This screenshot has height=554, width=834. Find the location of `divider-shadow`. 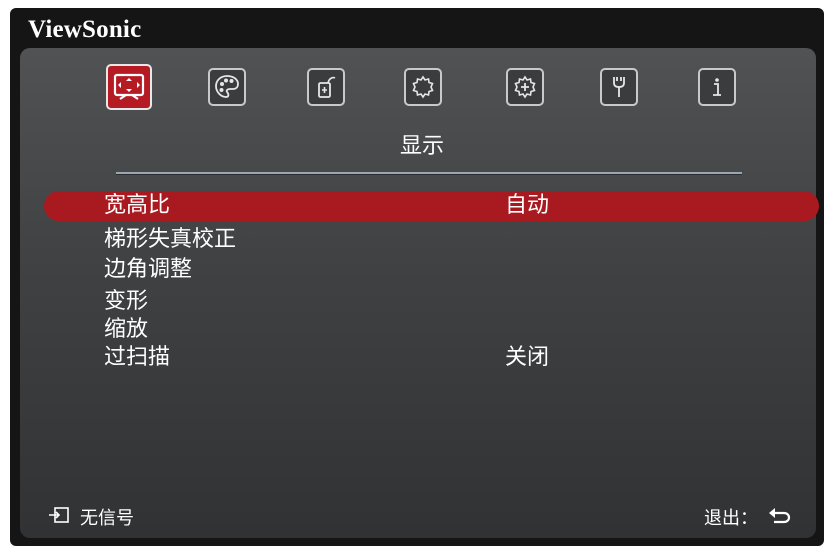

divider-shadow is located at coordinates (429, 174).